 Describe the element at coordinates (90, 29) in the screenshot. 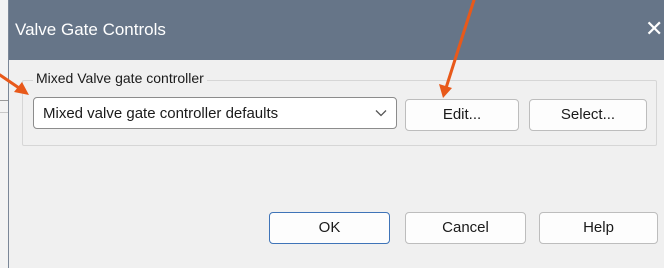

I see `dialog-title: Valve Gate Controls` at that location.